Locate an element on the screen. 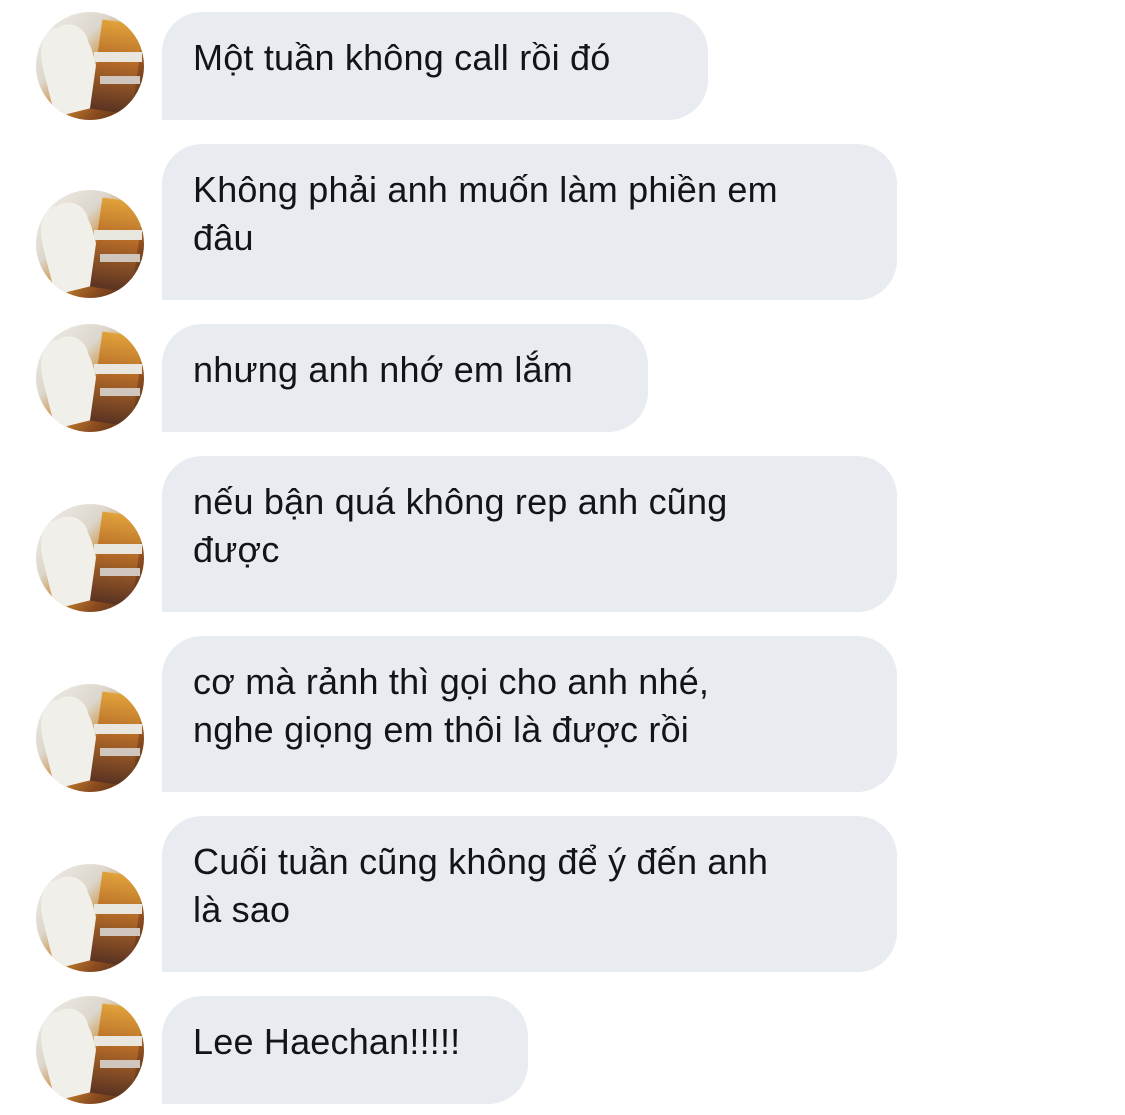 The image size is (1125, 1115). message-row: nếu bận quá không rep anh cũng được is located at coordinates (562, 534).